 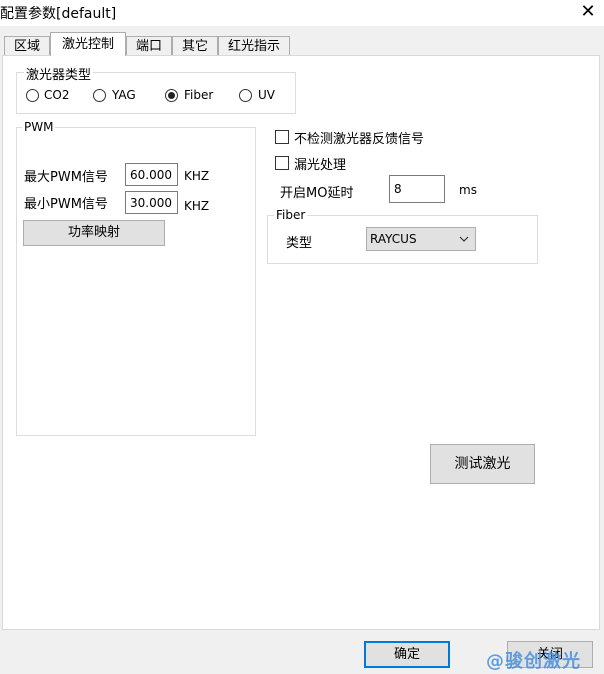 I want to click on leak-light-label: 漏光处理, so click(x=320, y=165).